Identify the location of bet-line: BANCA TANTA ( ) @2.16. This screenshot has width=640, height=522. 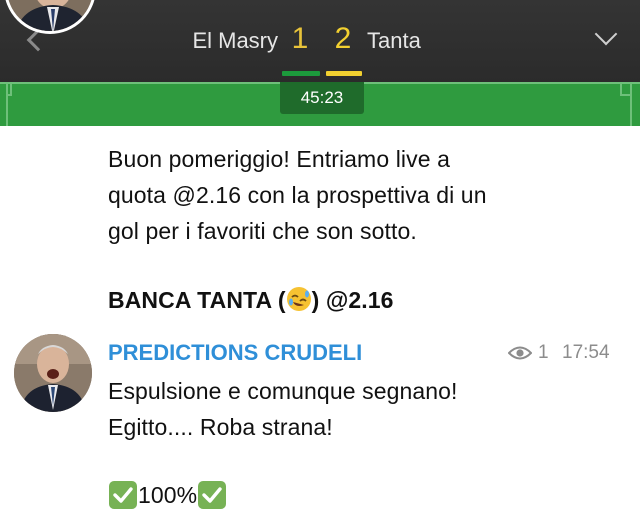
(251, 300).